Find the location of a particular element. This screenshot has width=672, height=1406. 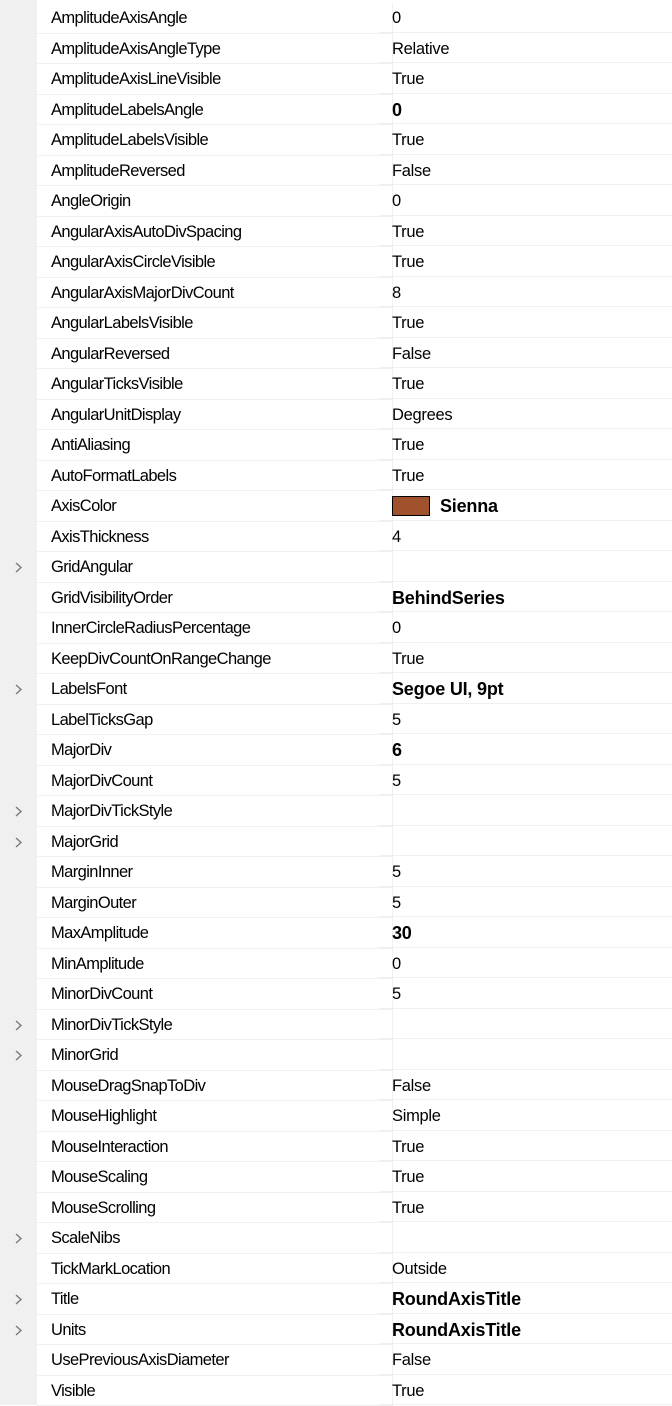

property-name: MinorDivCount is located at coordinates (215, 994).